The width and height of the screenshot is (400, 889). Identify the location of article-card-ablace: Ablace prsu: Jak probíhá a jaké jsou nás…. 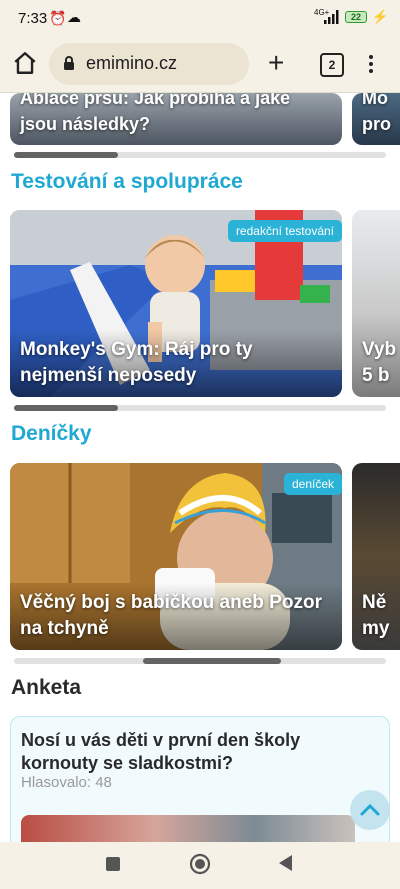
(176, 119).